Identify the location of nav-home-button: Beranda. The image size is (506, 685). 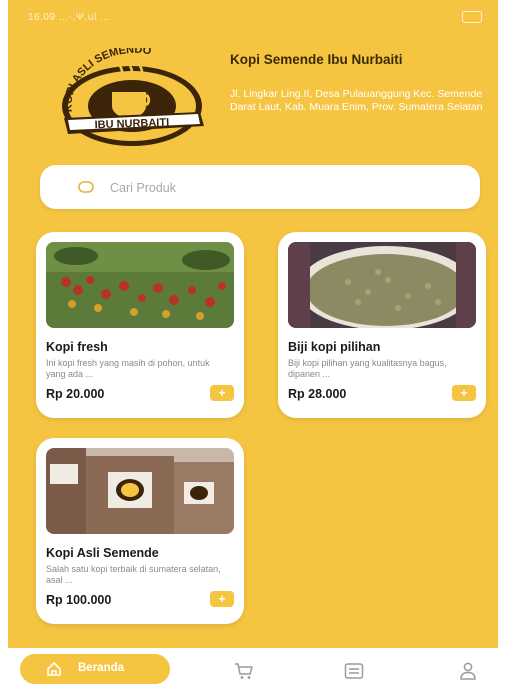
(95, 669).